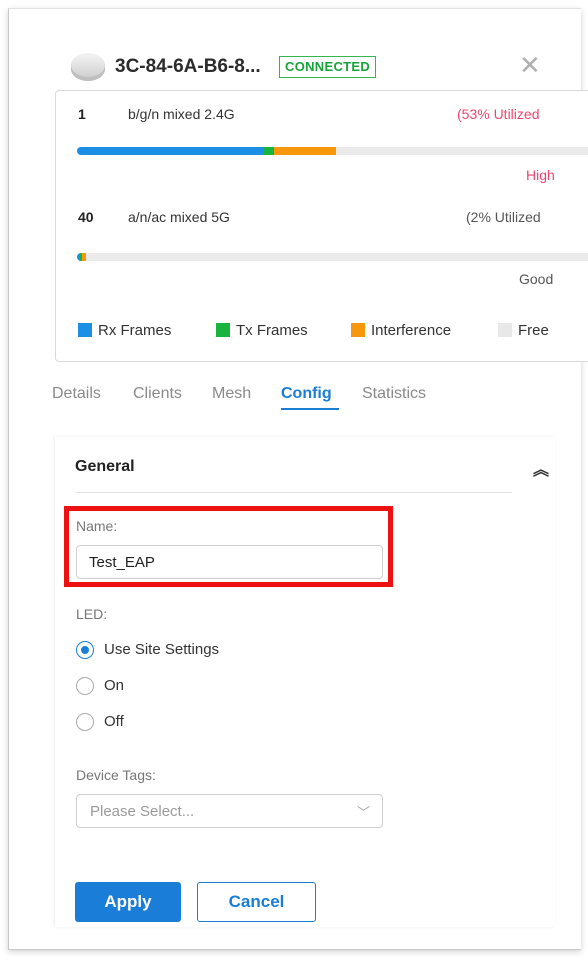  I want to click on legend-free-label: Free, so click(533, 330).